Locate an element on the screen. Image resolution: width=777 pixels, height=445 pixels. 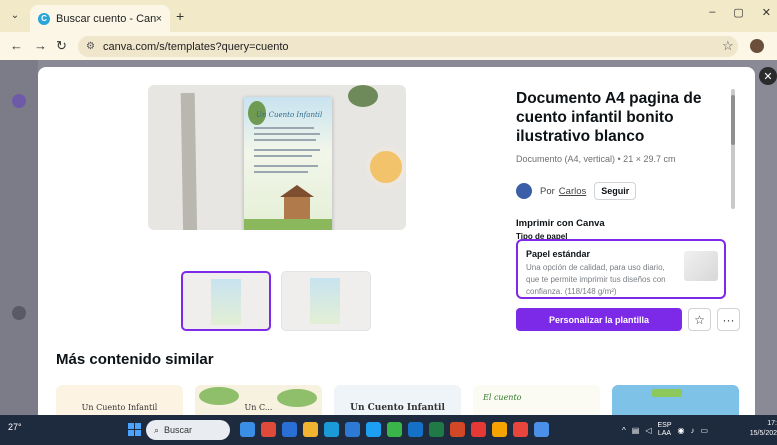
author-row: Por Carlos Seguir is located at coordinates (623, 191).